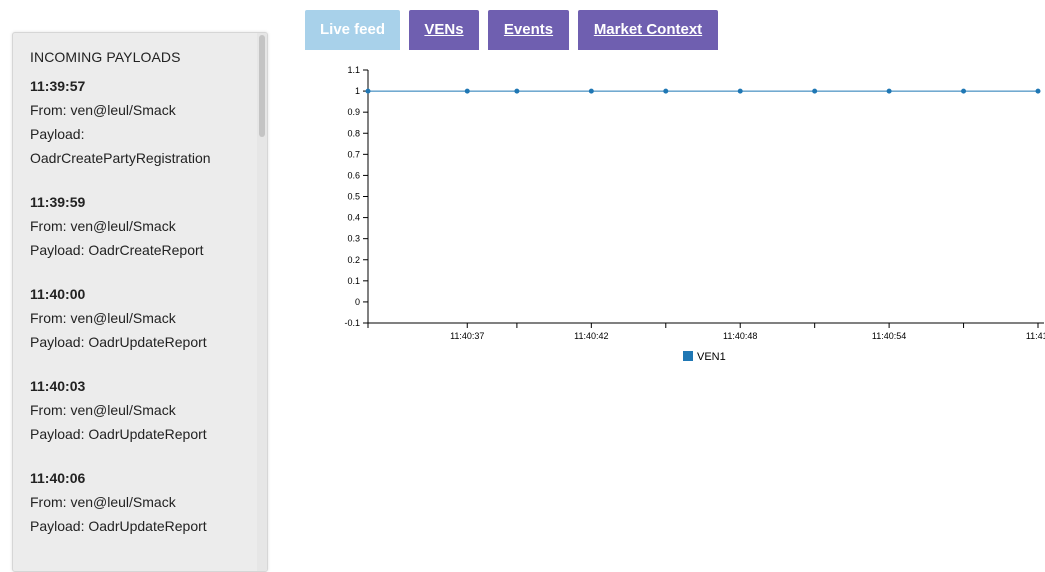  What do you see at coordinates (357, 302) in the screenshot?
I see `y-tick-label: 0` at bounding box center [357, 302].